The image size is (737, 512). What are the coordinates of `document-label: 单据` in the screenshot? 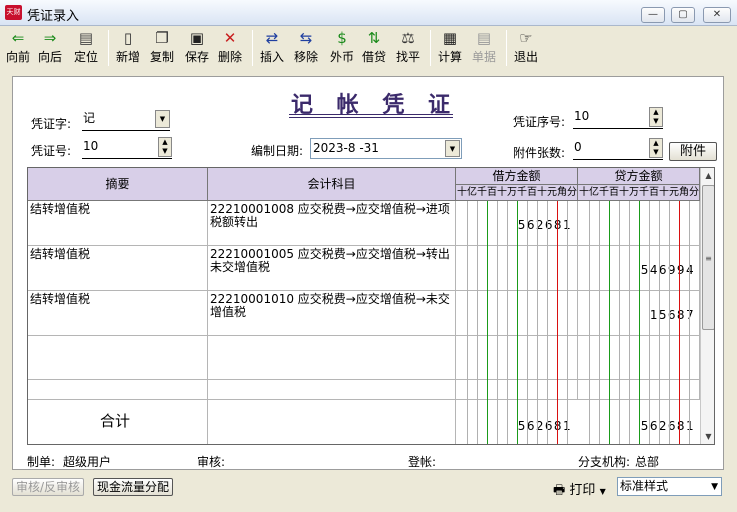 It's located at (484, 57).